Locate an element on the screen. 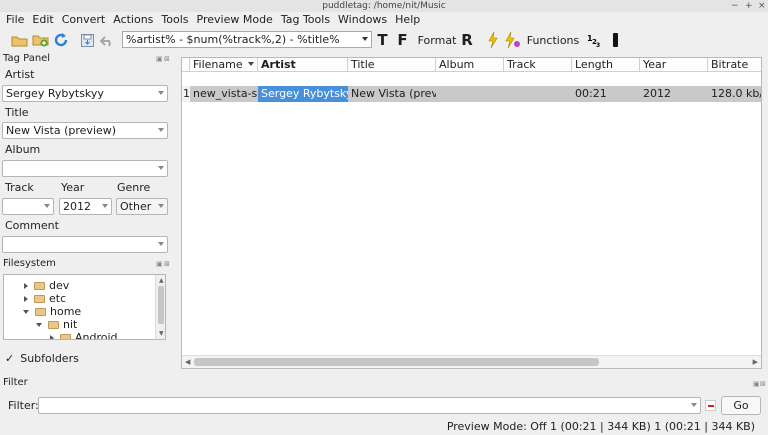 Image resolution: width=768 pixels, height=435 pixels. comment-combo is located at coordinates (85, 244).